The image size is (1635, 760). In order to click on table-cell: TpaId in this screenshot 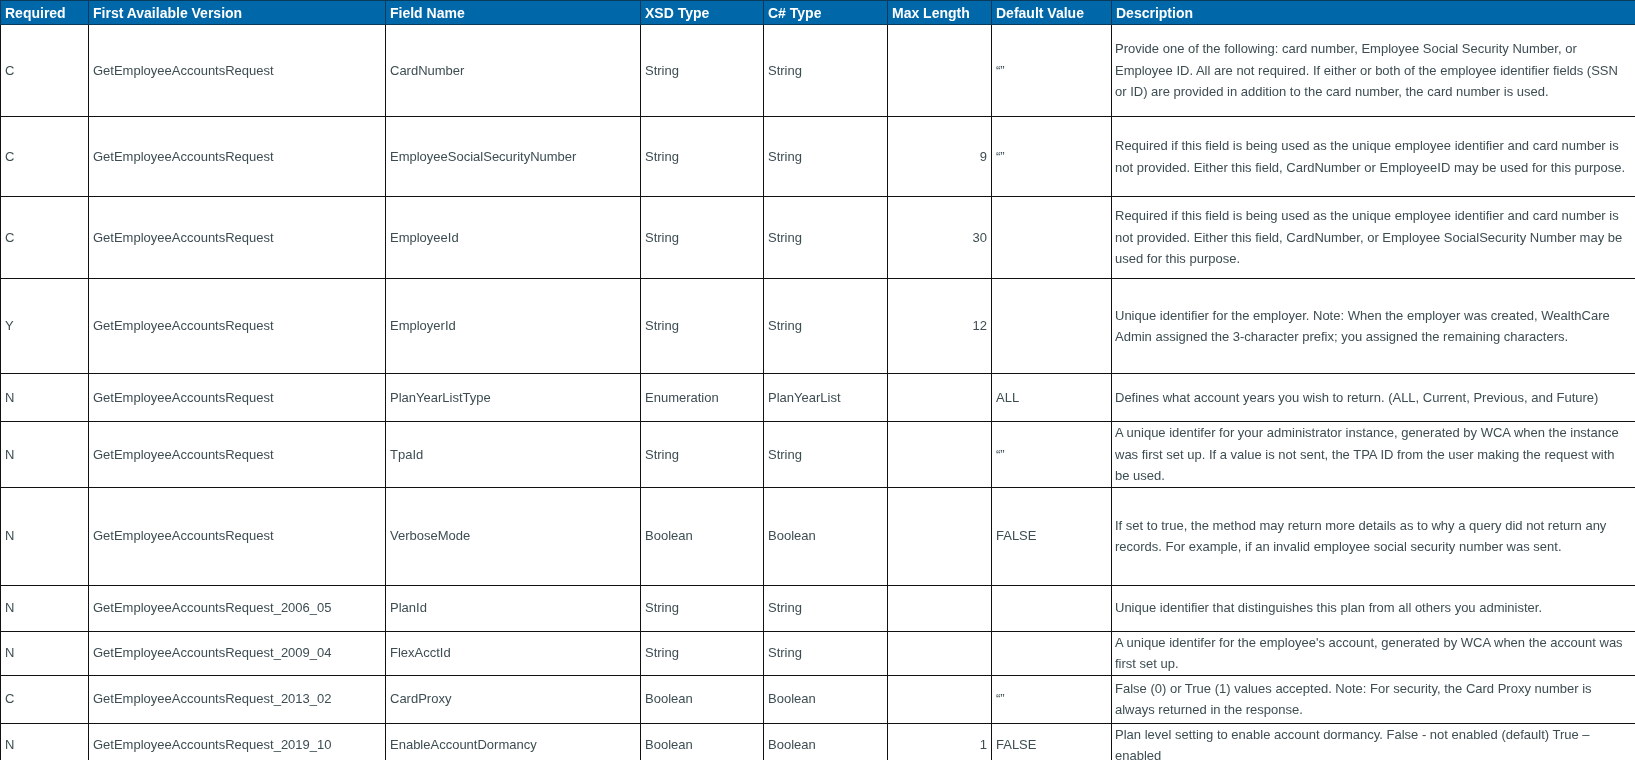, I will do `click(513, 454)`.